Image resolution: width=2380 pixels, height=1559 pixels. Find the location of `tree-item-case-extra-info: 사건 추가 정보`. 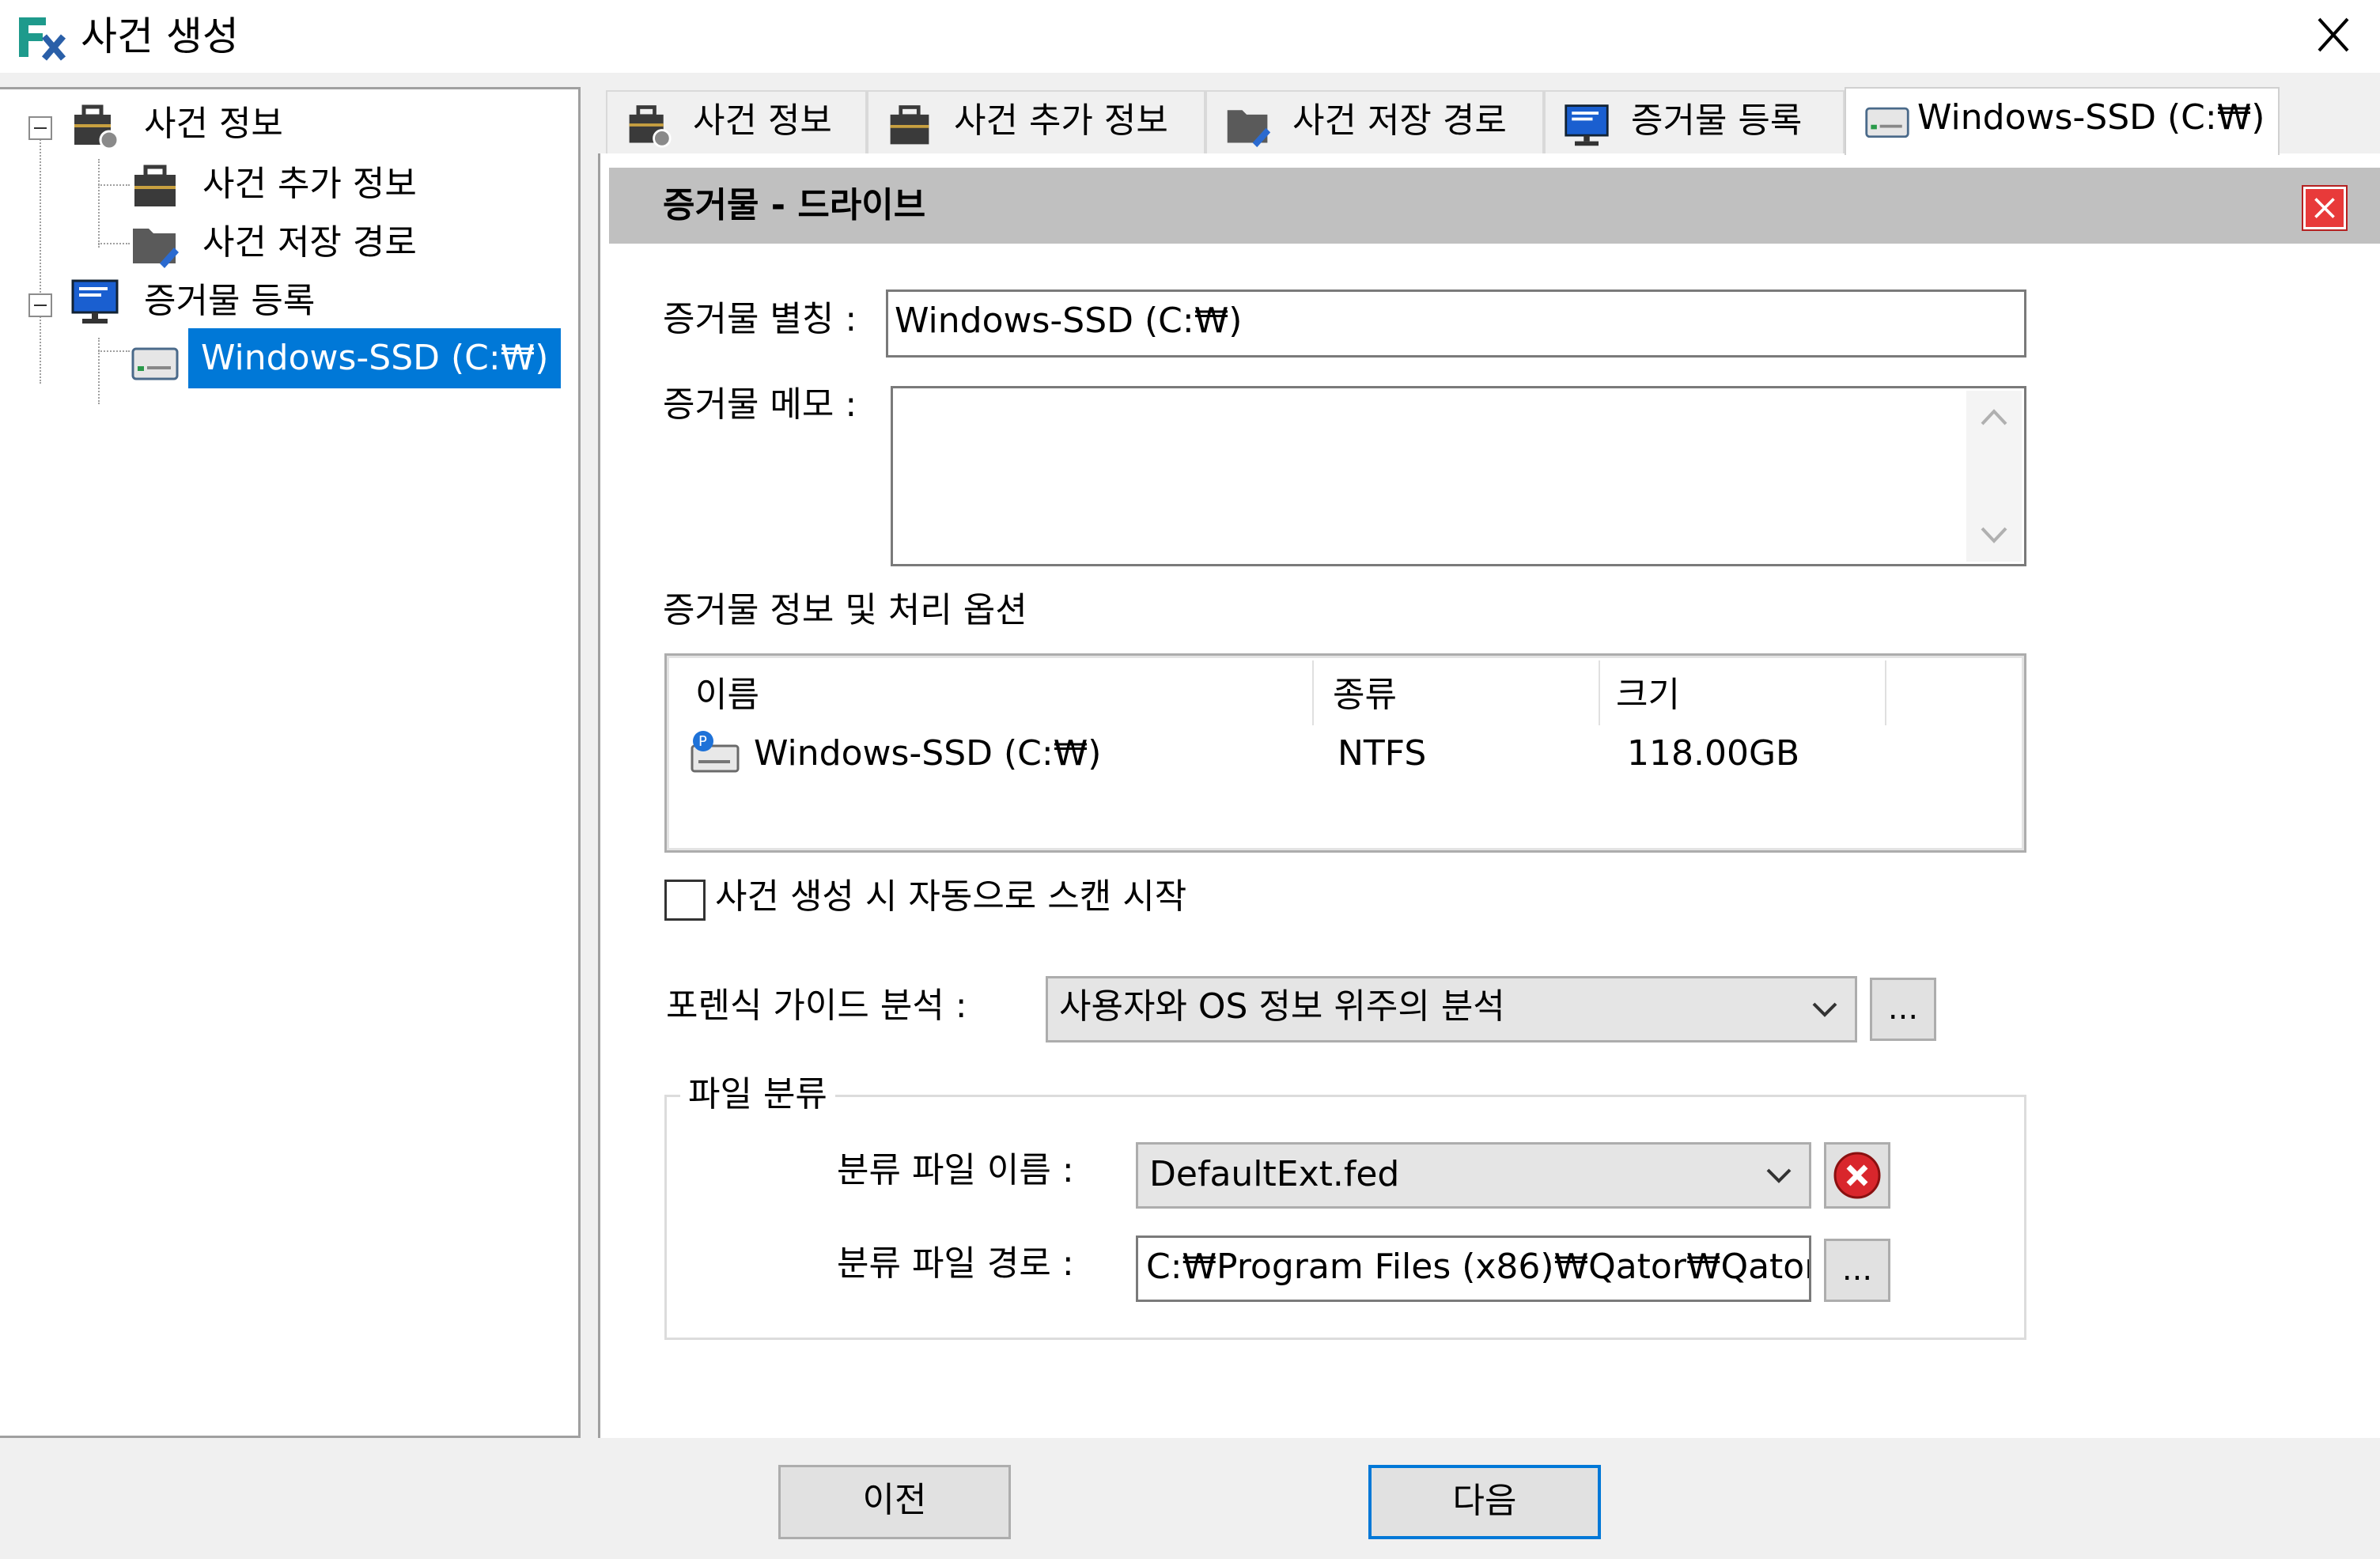

tree-item-case-extra-info: 사건 추가 정보 is located at coordinates (309, 184).